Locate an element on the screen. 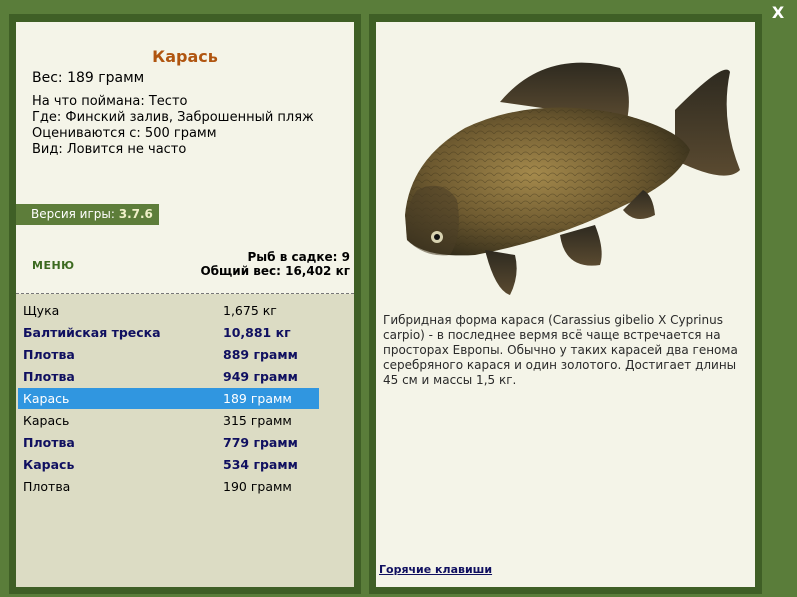 The width and height of the screenshot is (797, 597). fish-title: Карась is located at coordinates (185, 56).